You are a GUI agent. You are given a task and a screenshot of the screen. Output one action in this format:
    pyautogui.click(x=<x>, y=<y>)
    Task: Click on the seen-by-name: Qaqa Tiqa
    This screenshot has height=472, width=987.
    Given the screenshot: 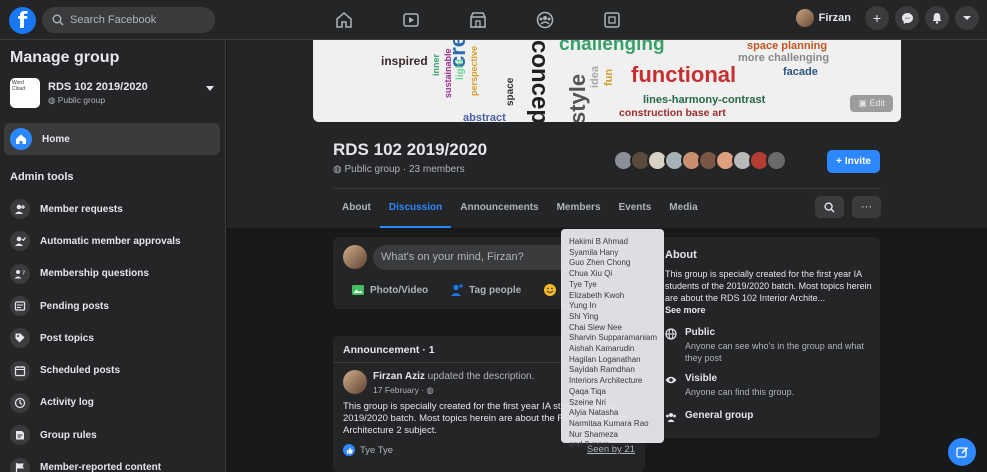 What is the action you would take?
    pyautogui.click(x=587, y=391)
    